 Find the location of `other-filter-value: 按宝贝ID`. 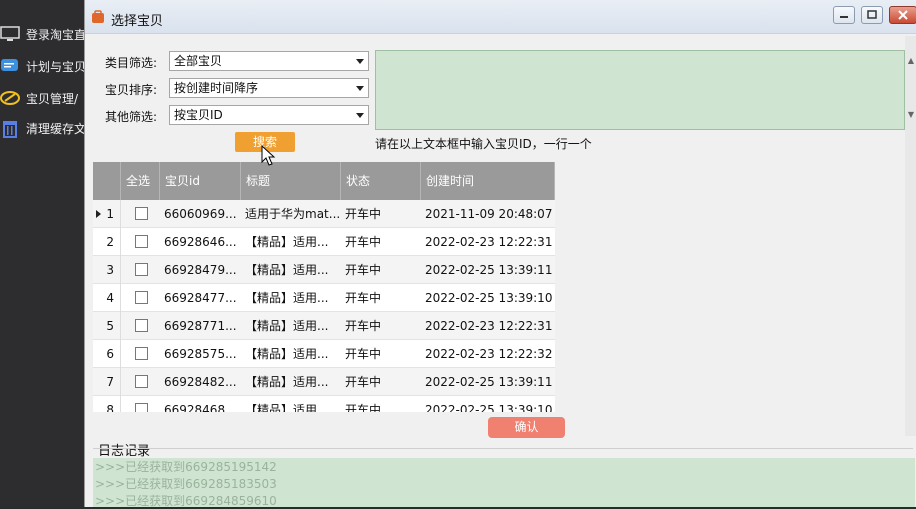

other-filter-value: 按宝贝ID is located at coordinates (198, 115).